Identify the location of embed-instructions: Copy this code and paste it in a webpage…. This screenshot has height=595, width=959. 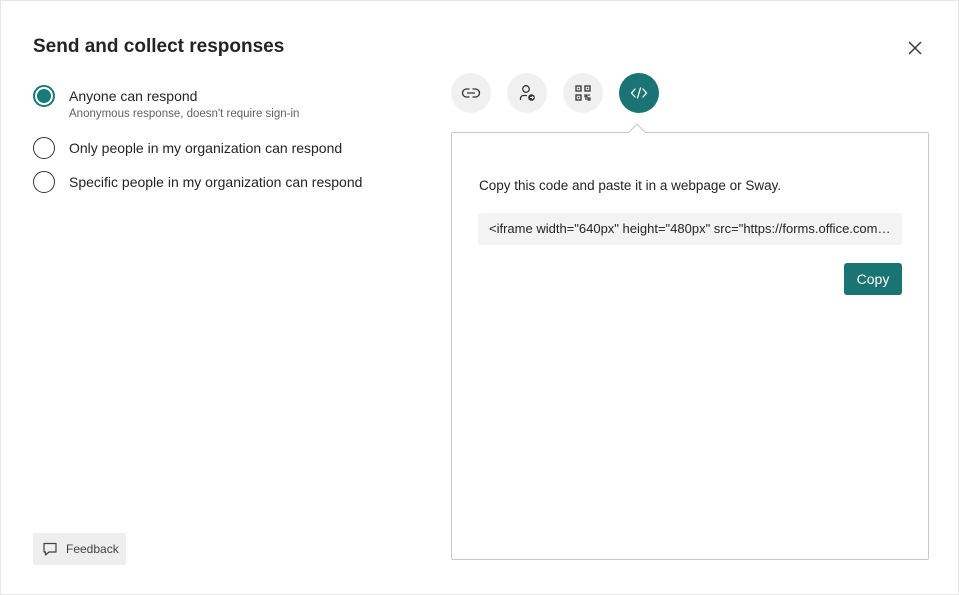
(630, 185).